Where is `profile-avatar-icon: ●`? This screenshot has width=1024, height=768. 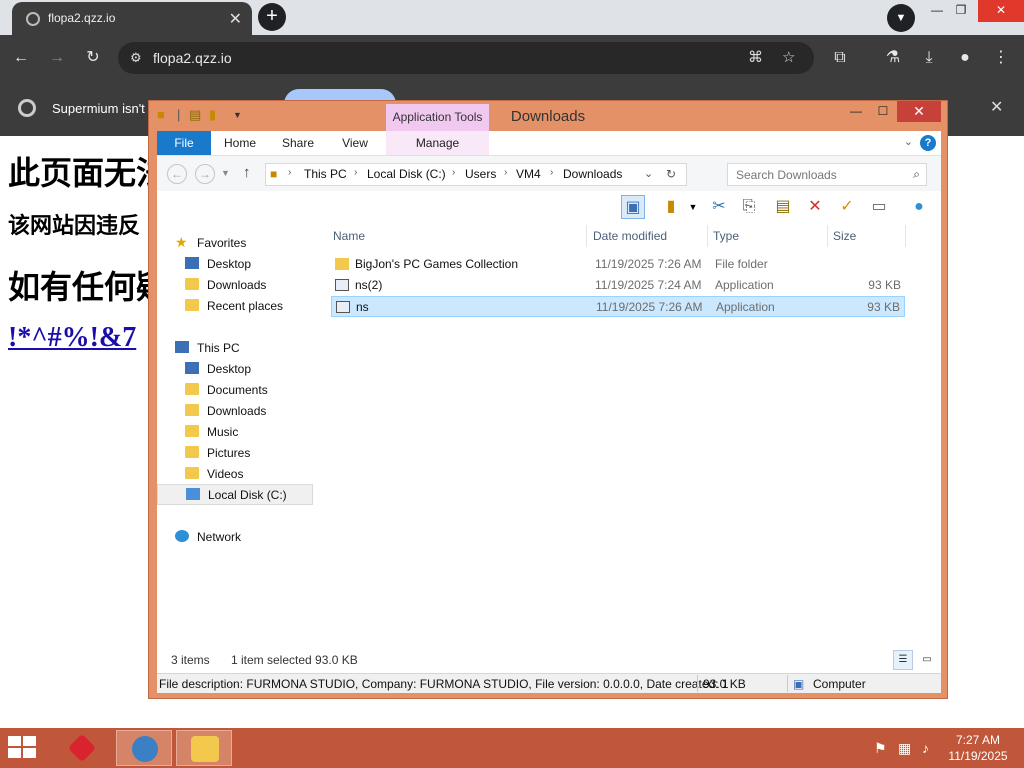
profile-avatar-icon: ● is located at coordinates (965, 58).